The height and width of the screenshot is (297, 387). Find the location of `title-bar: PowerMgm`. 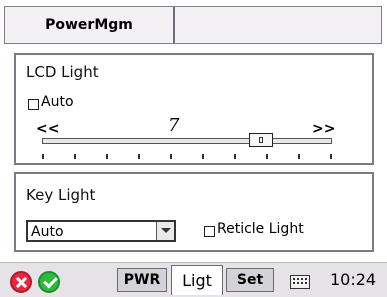

title-bar: PowerMgm is located at coordinates (193, 25).